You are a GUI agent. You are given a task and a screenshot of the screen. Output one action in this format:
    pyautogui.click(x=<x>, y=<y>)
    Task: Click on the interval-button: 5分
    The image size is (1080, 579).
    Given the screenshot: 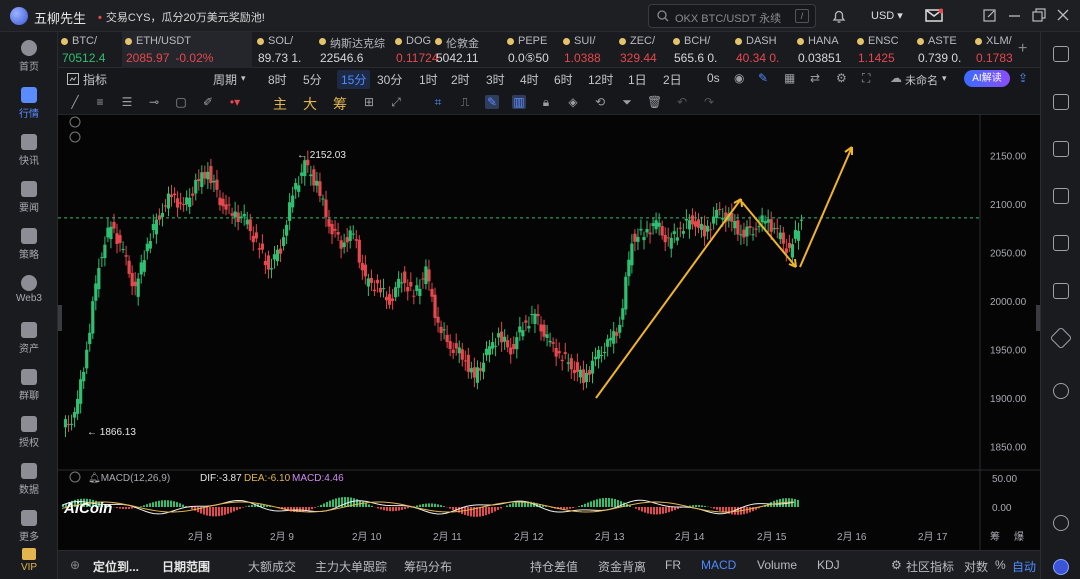 What is the action you would take?
    pyautogui.click(x=312, y=79)
    